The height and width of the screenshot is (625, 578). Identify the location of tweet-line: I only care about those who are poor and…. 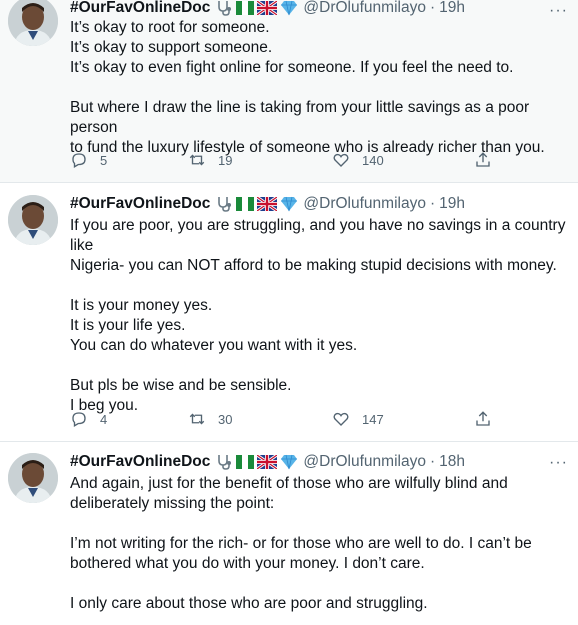
(249, 603).